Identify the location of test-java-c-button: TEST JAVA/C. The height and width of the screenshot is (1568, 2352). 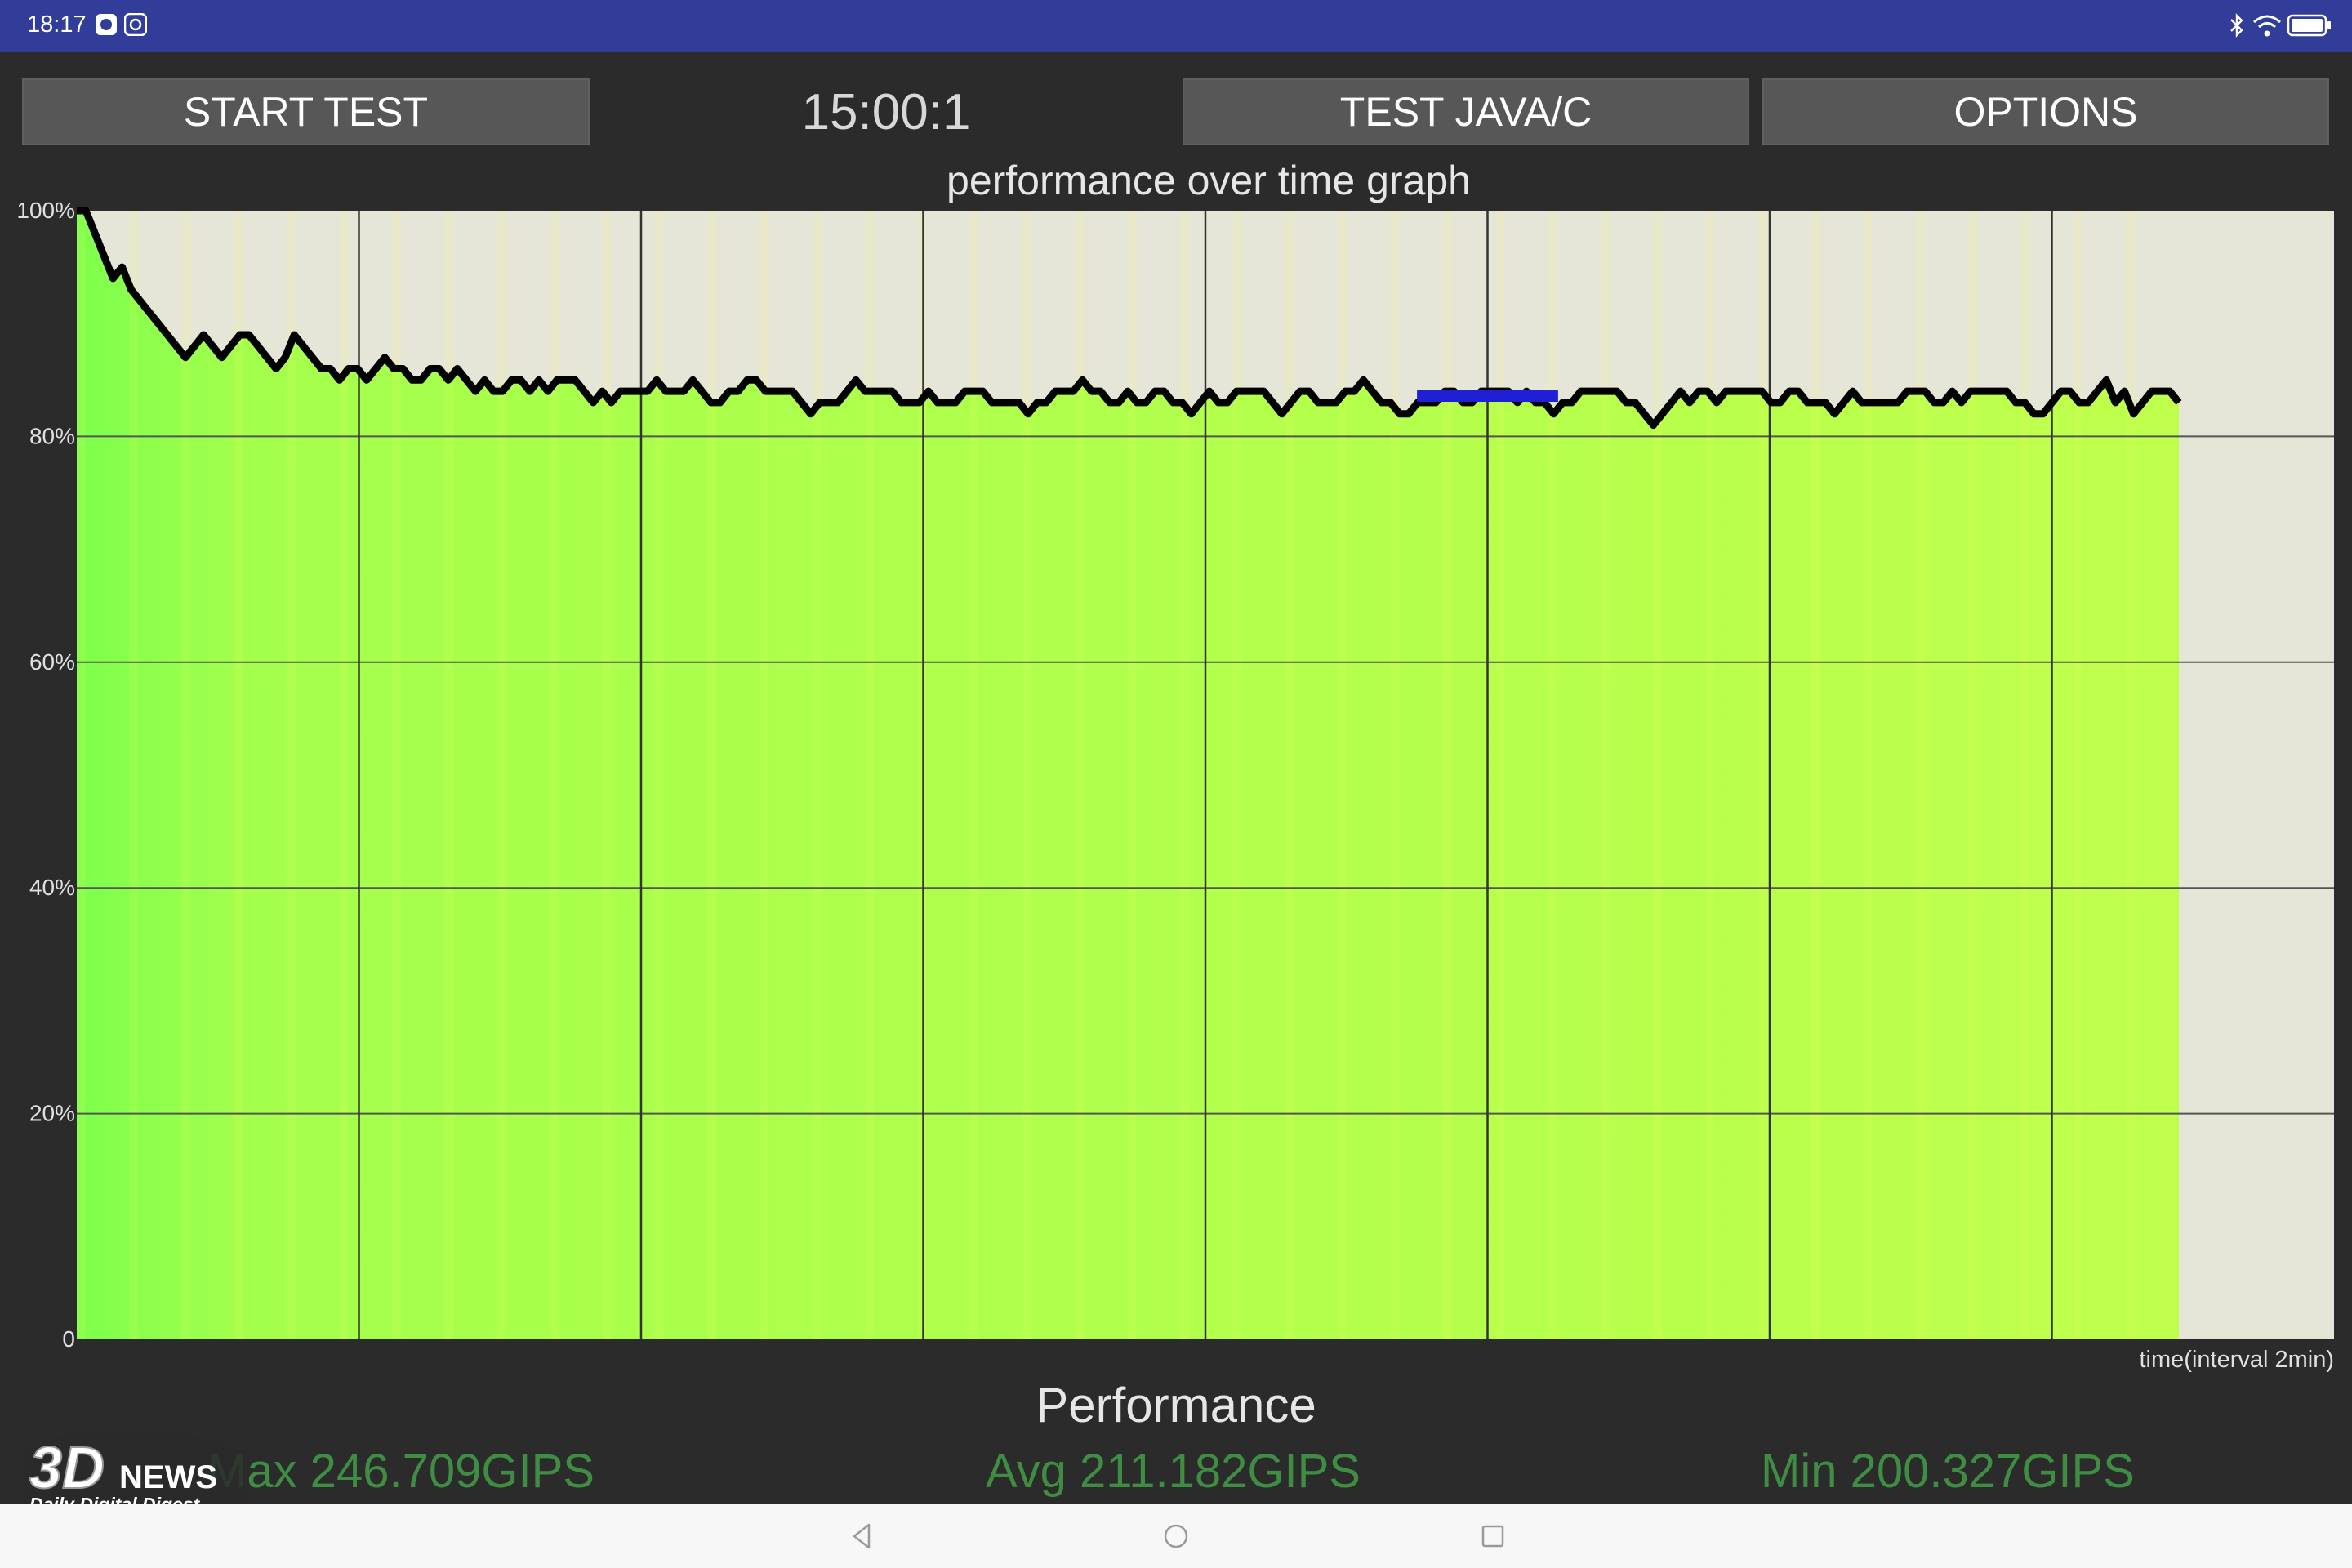
(1466, 111).